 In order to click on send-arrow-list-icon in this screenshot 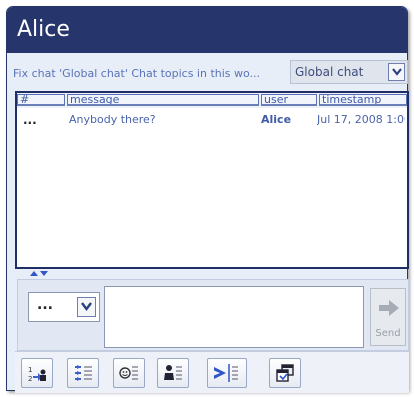, I will do `click(226, 373)`.